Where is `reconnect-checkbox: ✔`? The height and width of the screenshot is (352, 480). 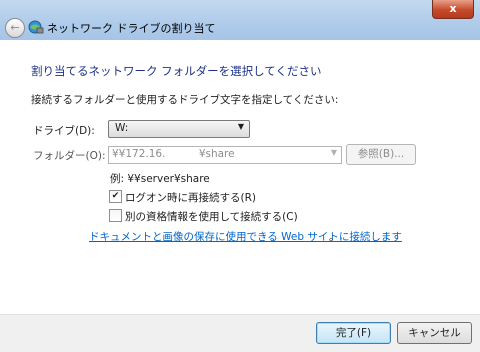
reconnect-checkbox: ✔ is located at coordinates (115, 196).